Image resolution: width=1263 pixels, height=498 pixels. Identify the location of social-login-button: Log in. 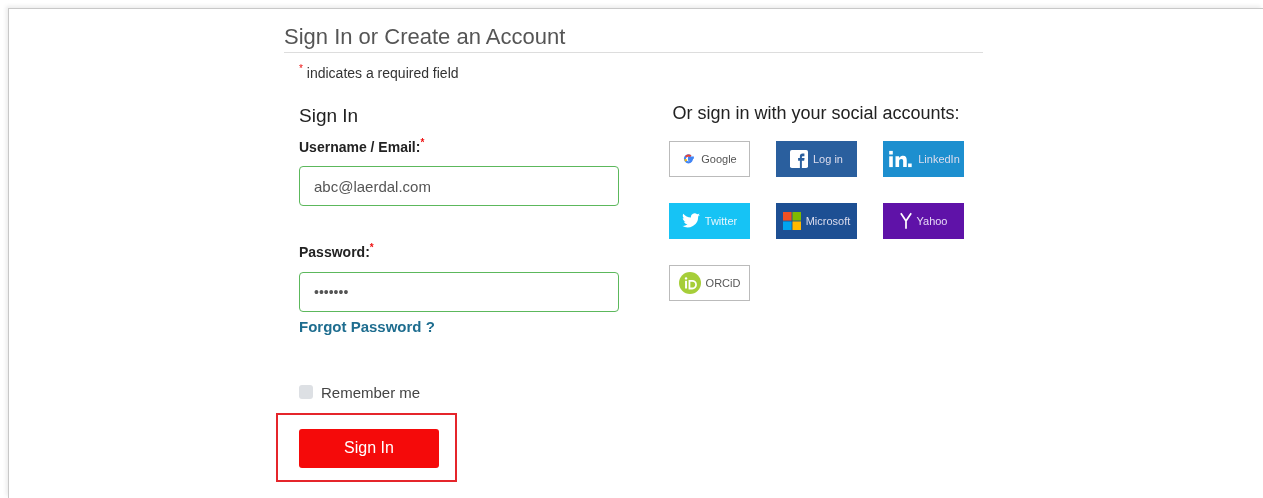
(816, 158).